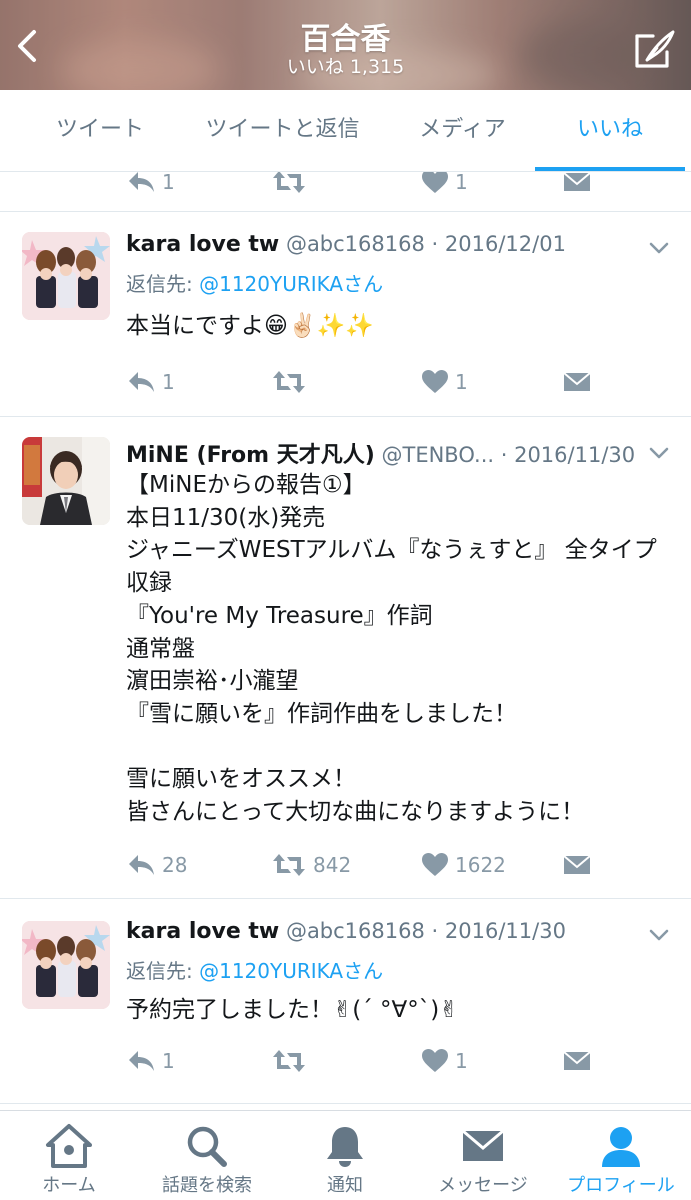 This screenshot has height=1200, width=691. What do you see at coordinates (100, 131) in the screenshot?
I see `tab-tweets: ツイート` at bounding box center [100, 131].